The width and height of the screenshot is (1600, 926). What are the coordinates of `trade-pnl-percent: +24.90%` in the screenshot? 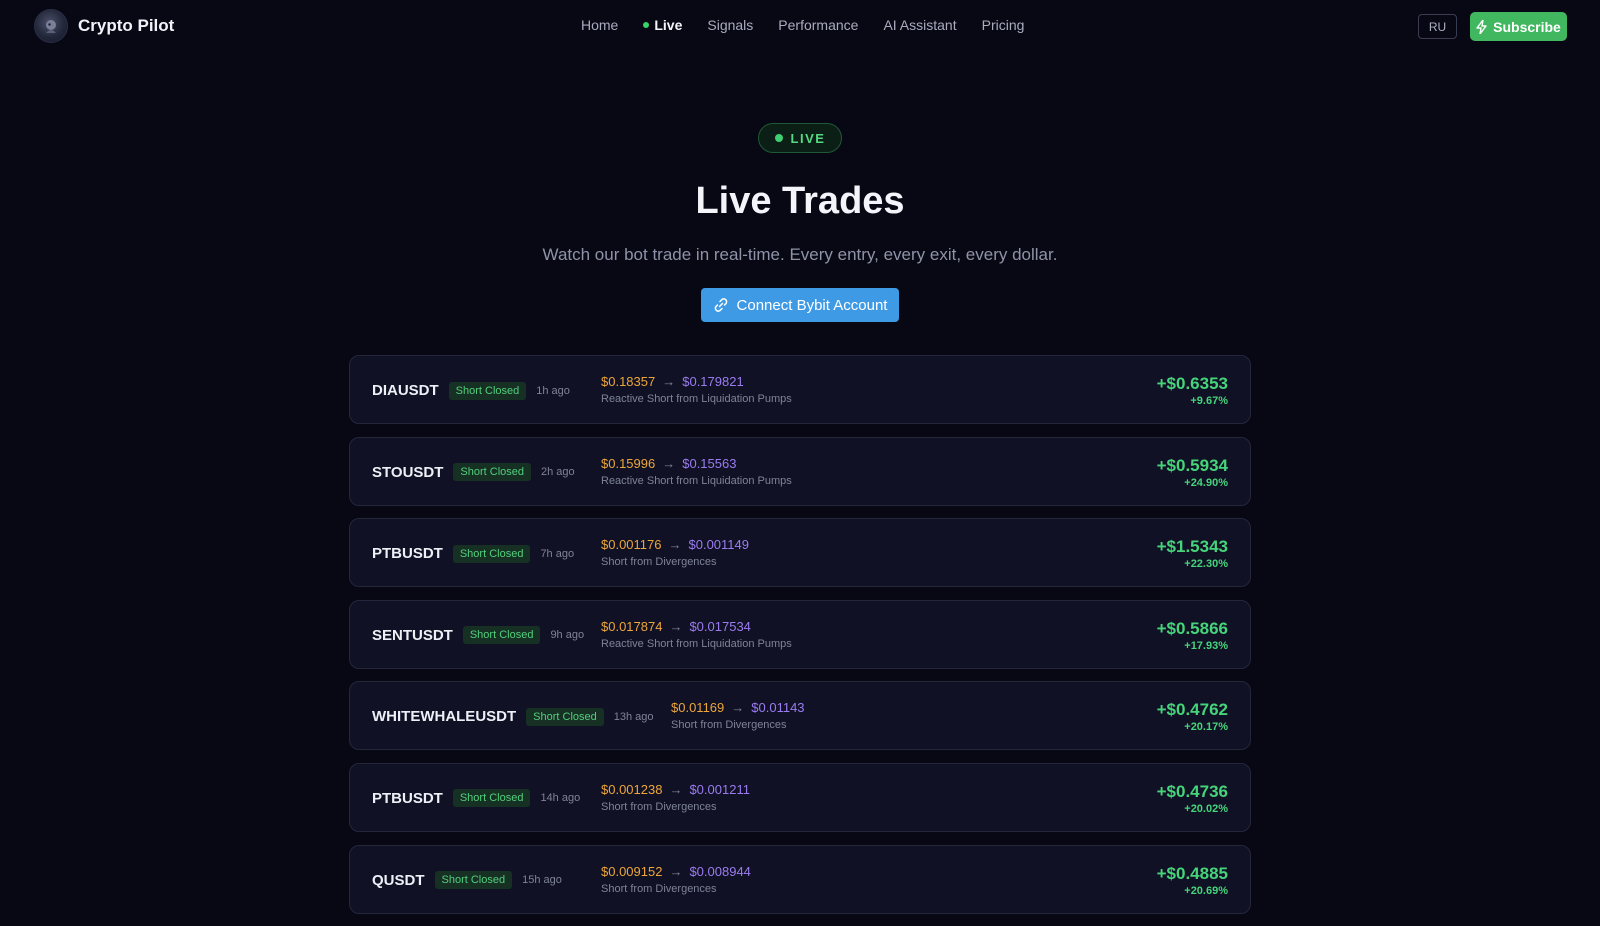 It's located at (1206, 482).